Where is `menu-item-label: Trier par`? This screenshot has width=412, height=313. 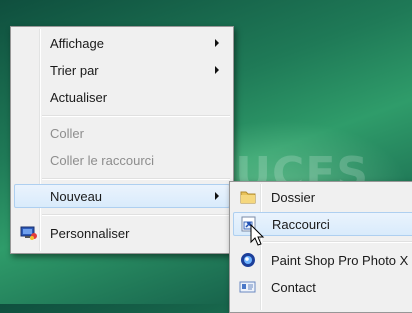
menu-item-label: Trier par is located at coordinates (74, 70).